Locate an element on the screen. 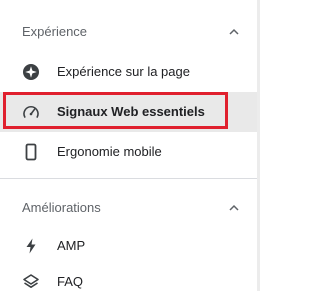 The image size is (320, 291). sidebar-item-faq: FAQ is located at coordinates (128, 276).